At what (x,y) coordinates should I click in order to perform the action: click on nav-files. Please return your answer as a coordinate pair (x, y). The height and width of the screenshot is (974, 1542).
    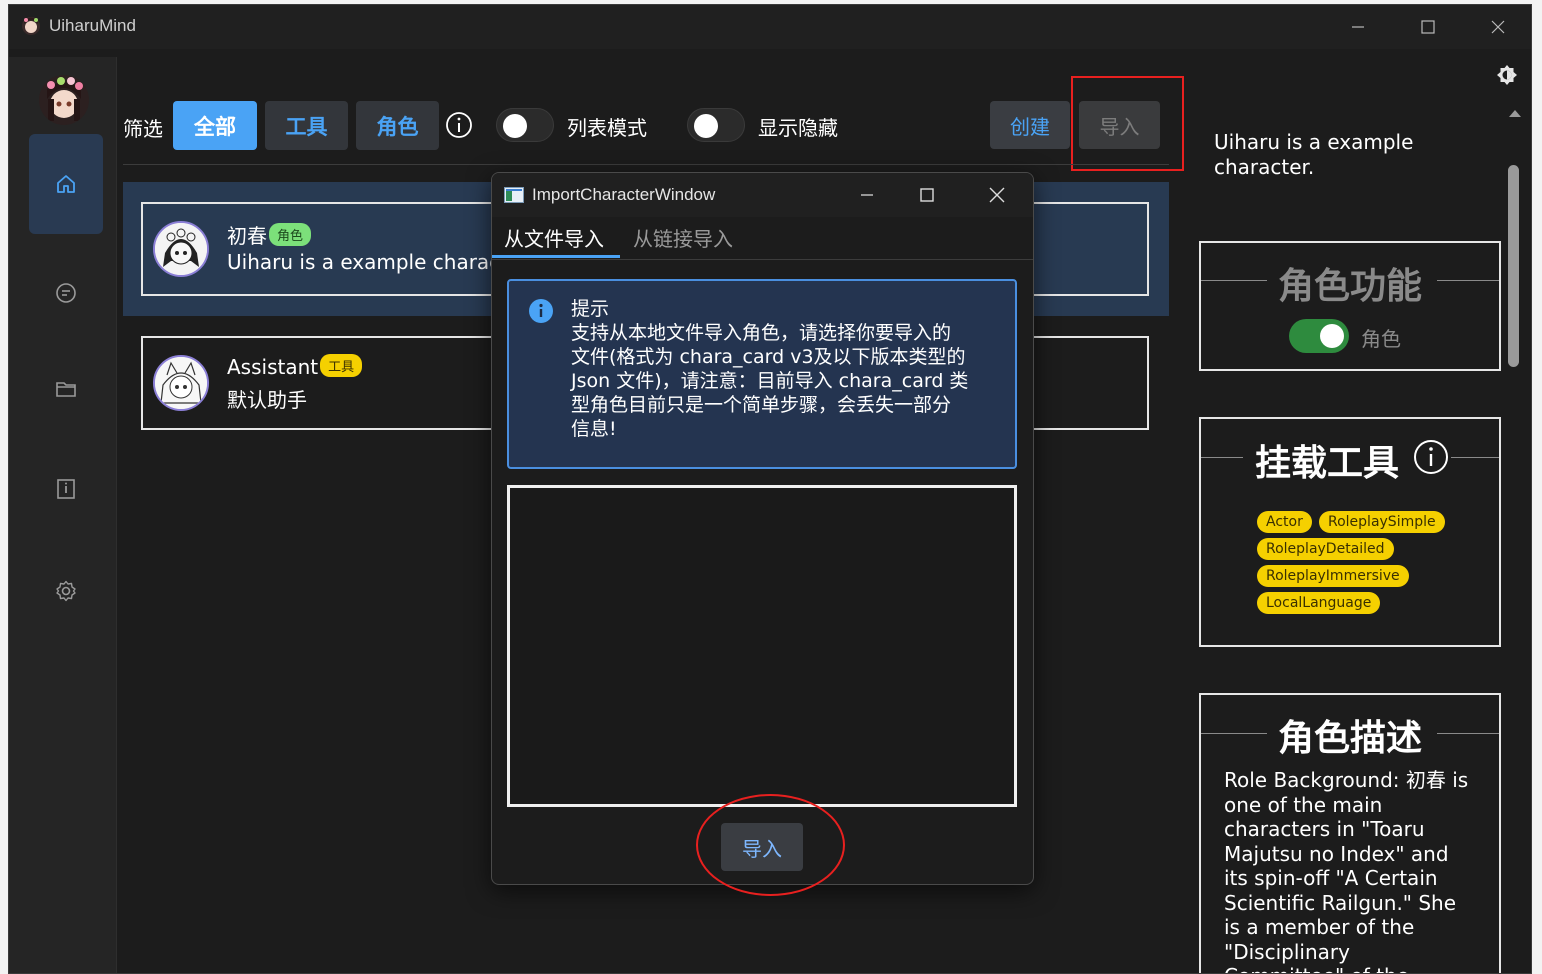
    Looking at the image, I should click on (66, 389).